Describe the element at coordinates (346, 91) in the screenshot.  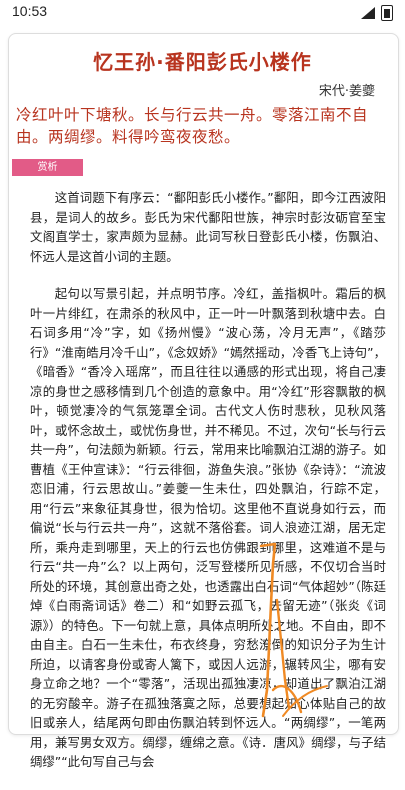
I see `poem-author: 宋代·姜夔` at that location.